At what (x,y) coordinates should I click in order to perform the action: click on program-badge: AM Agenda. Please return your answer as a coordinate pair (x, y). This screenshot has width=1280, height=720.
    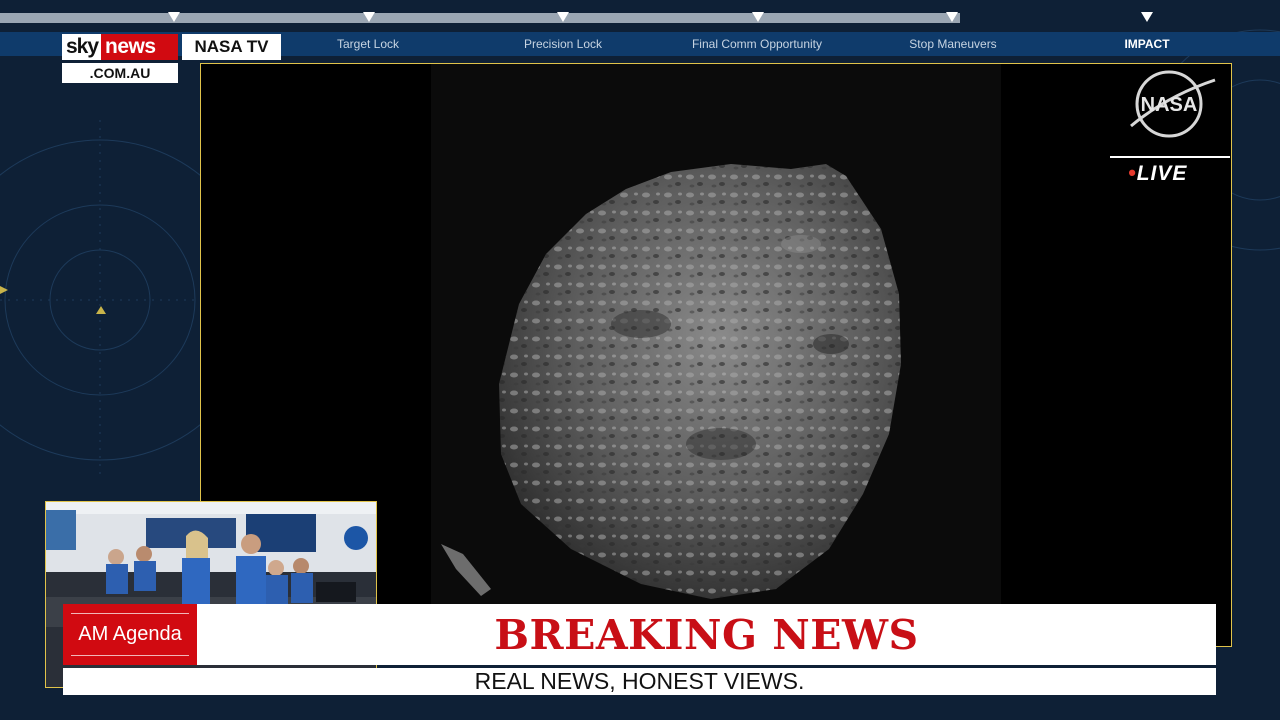
    Looking at the image, I should click on (130, 634).